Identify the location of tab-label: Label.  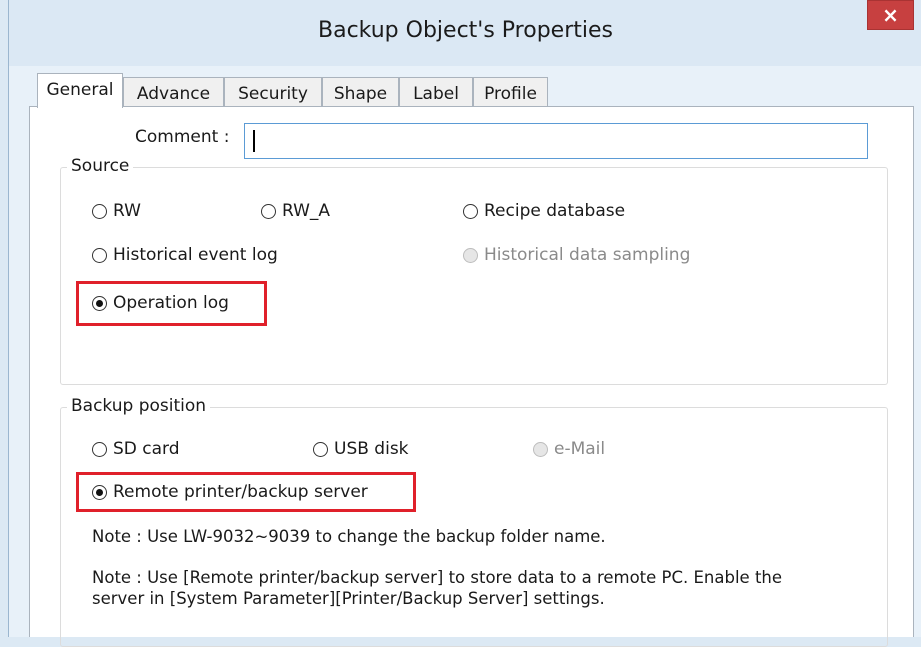
(436, 92).